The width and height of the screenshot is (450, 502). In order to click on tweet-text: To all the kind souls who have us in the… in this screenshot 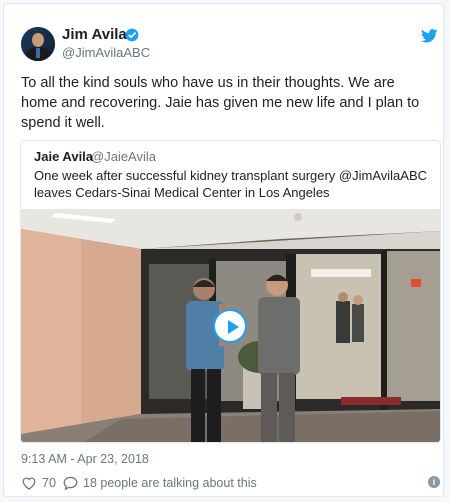, I will do `click(220, 103)`.